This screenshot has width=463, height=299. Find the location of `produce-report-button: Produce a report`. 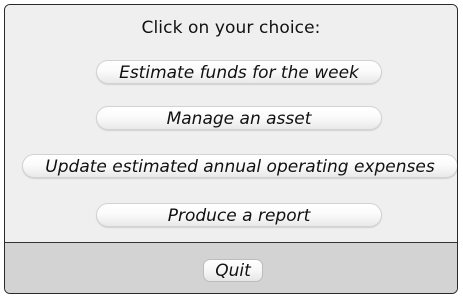

produce-report-button: Produce a report is located at coordinates (239, 215).